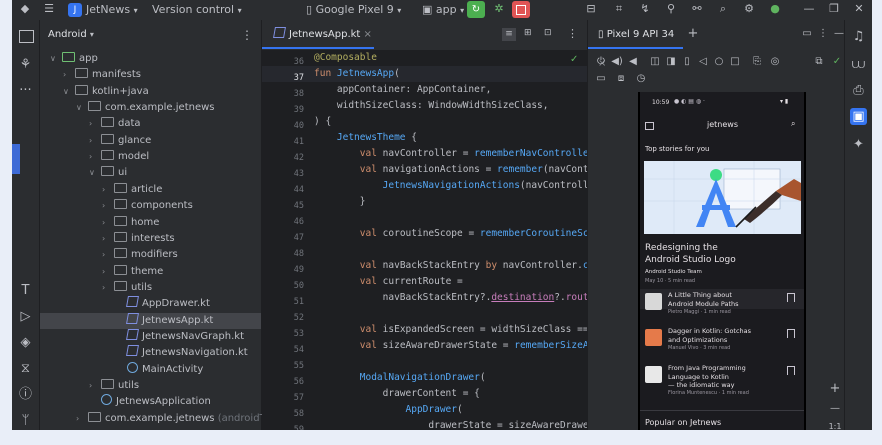  Describe the element at coordinates (150, 223) in the screenshot. I see `tree-item: › home` at that location.